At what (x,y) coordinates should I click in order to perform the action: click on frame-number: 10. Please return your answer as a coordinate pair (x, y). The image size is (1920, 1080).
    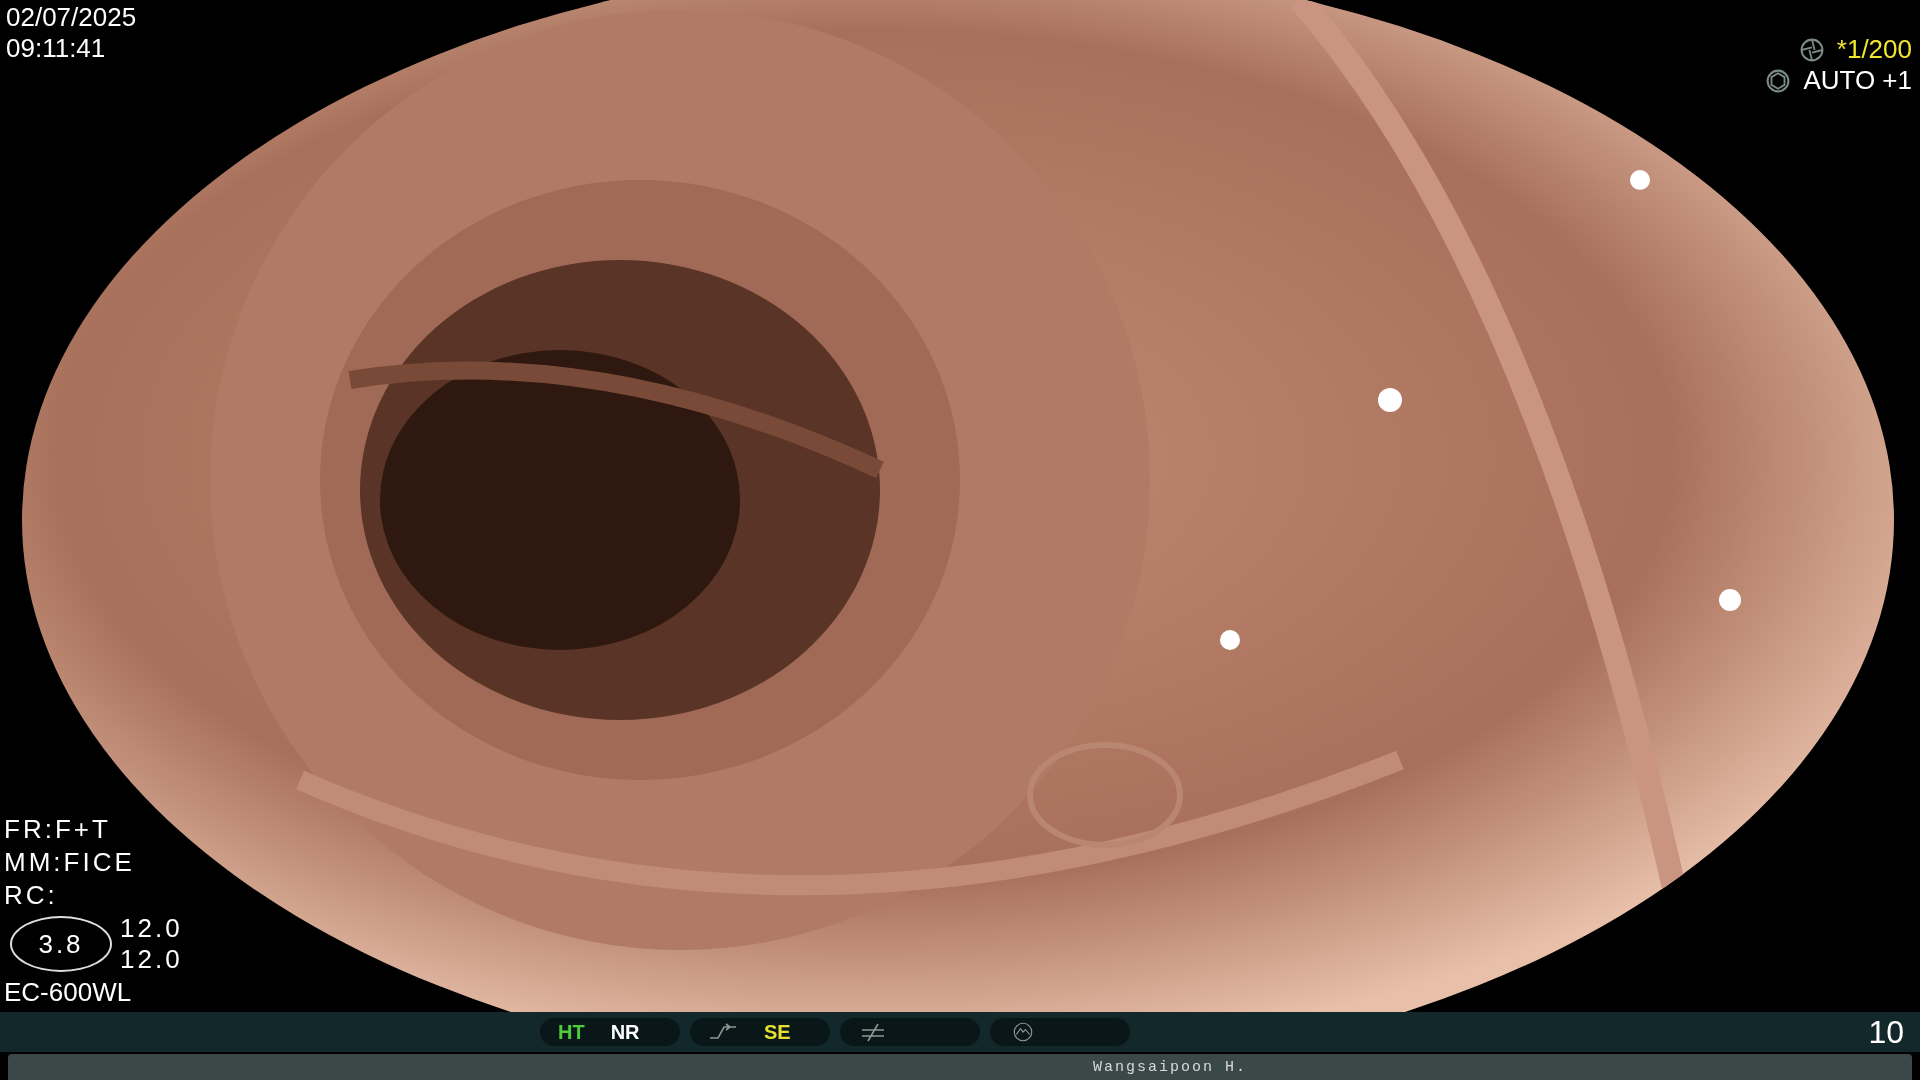
    Looking at the image, I should click on (1886, 1032).